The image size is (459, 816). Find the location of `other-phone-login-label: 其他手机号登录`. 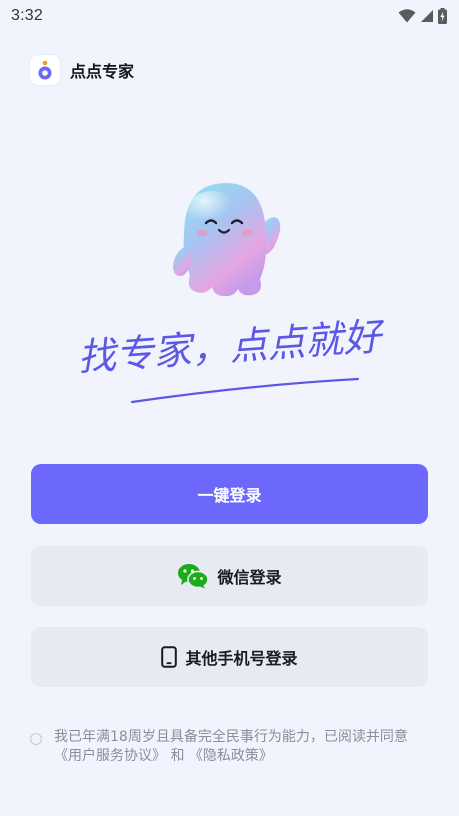

other-phone-login-label: 其他手机号登录 is located at coordinates (241, 658).